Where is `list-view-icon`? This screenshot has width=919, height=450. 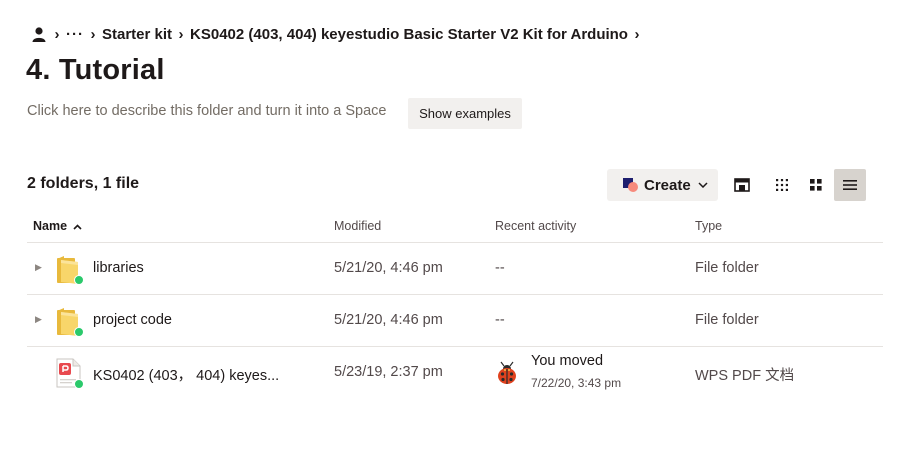
list-view-icon is located at coordinates (850, 185).